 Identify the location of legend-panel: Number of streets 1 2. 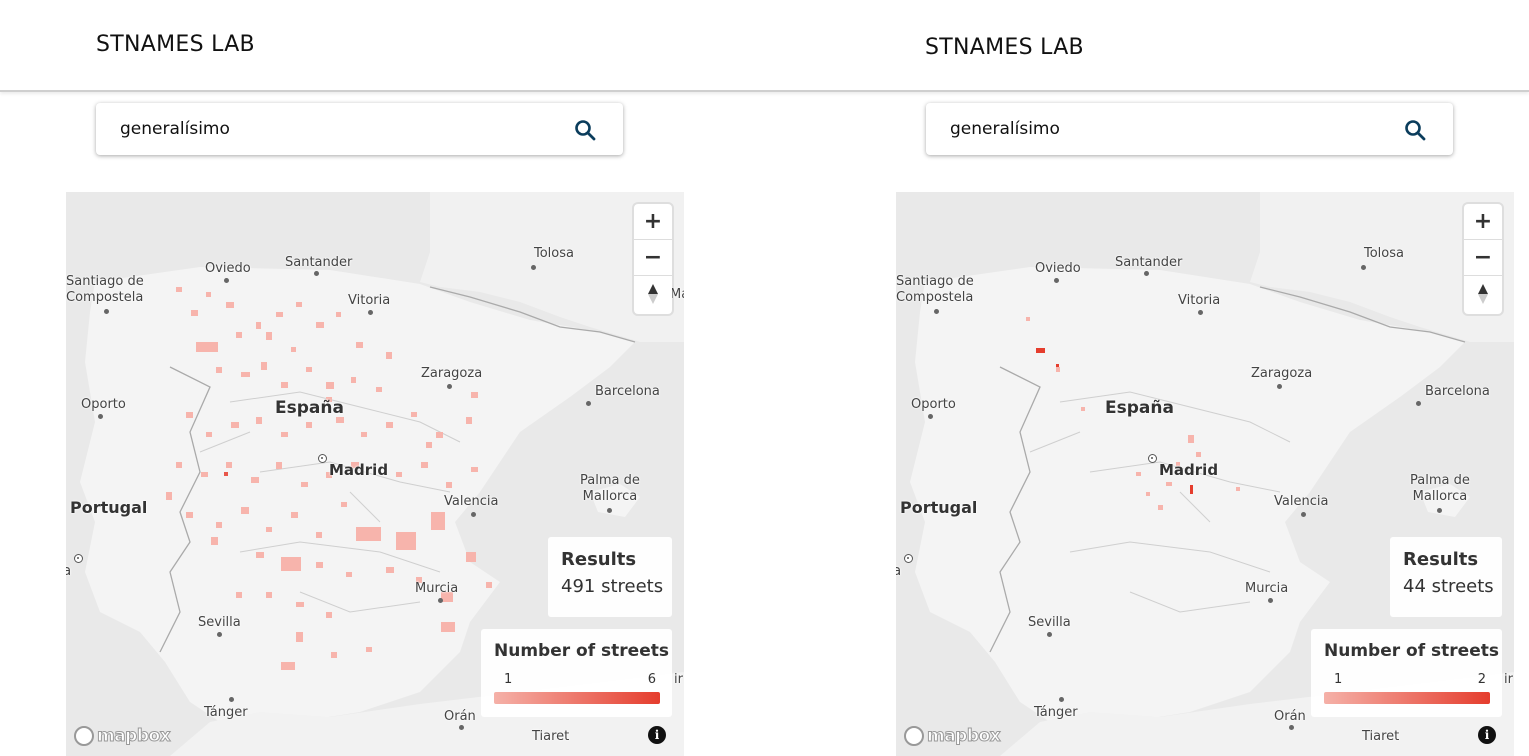
(1406, 673).